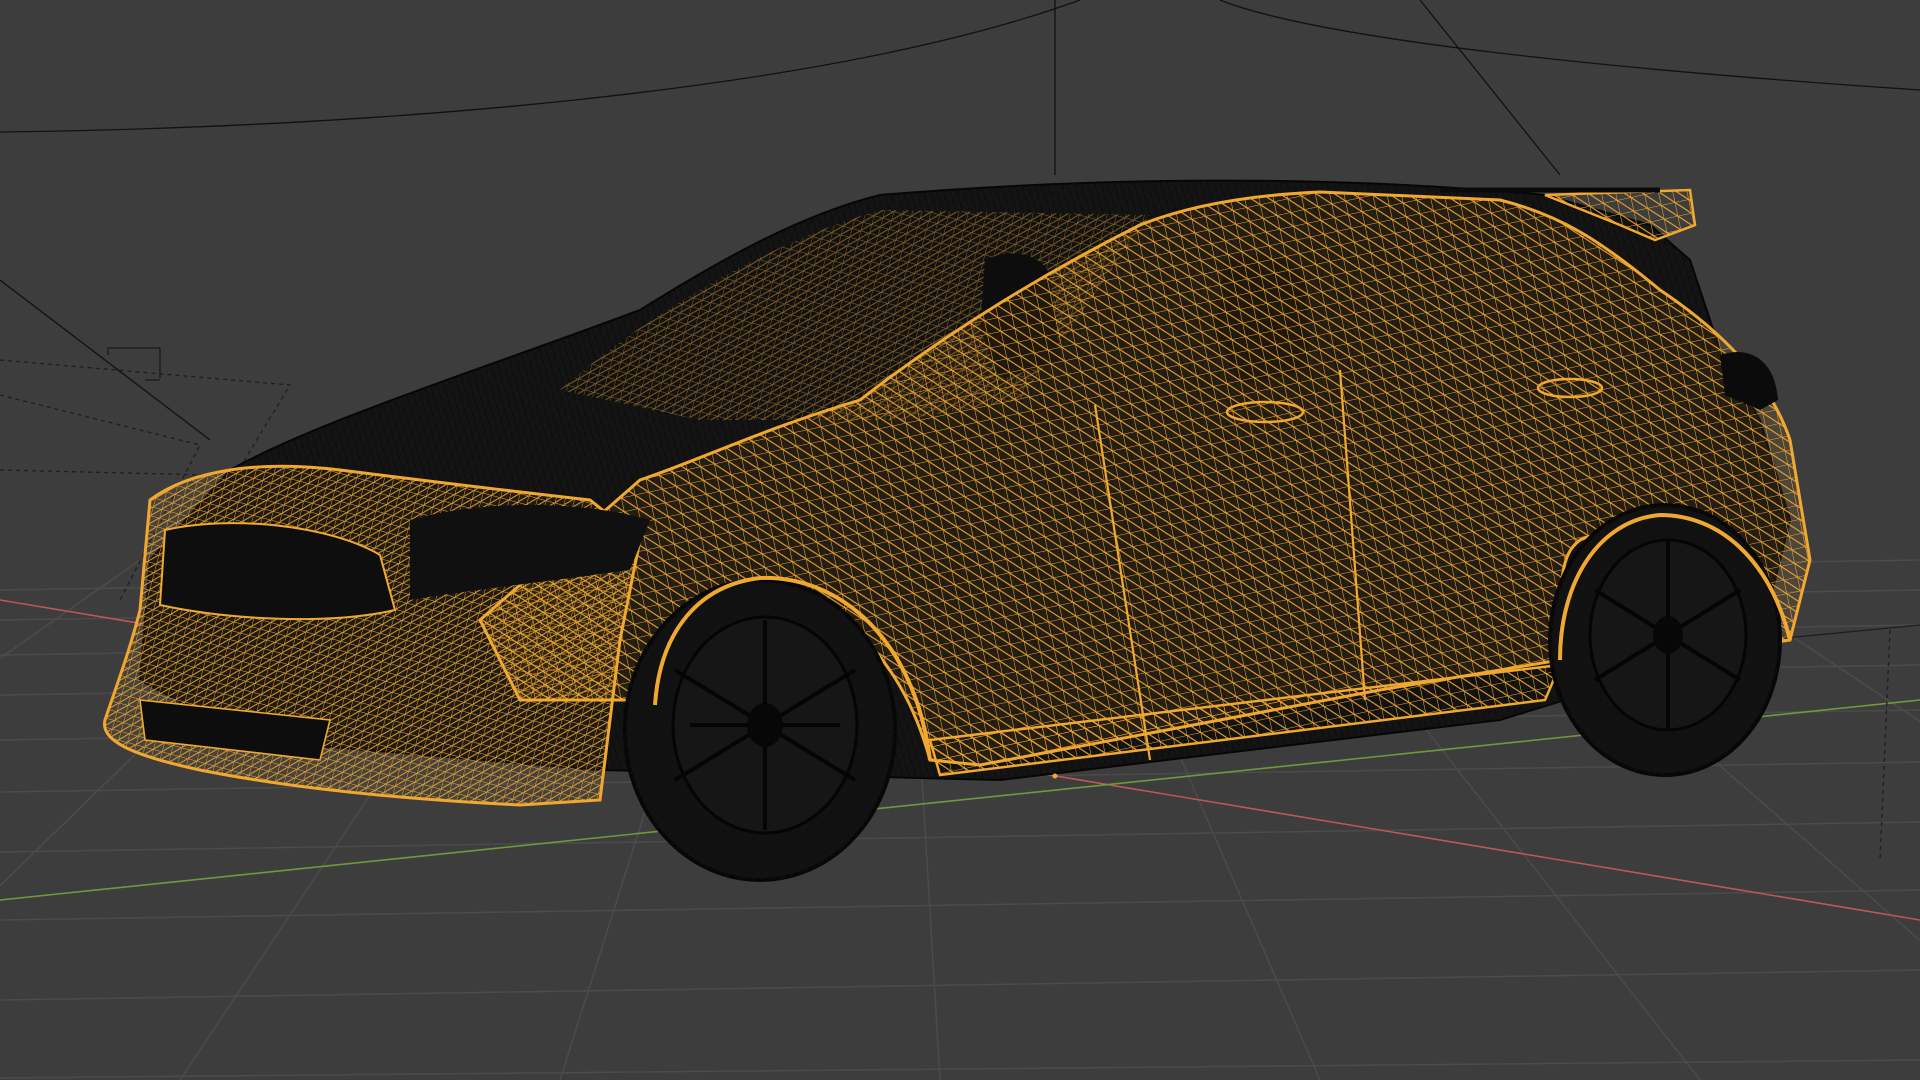 This screenshot has height=1080, width=1920. What do you see at coordinates (1055, 776) in the screenshot?
I see `object-origin` at bounding box center [1055, 776].